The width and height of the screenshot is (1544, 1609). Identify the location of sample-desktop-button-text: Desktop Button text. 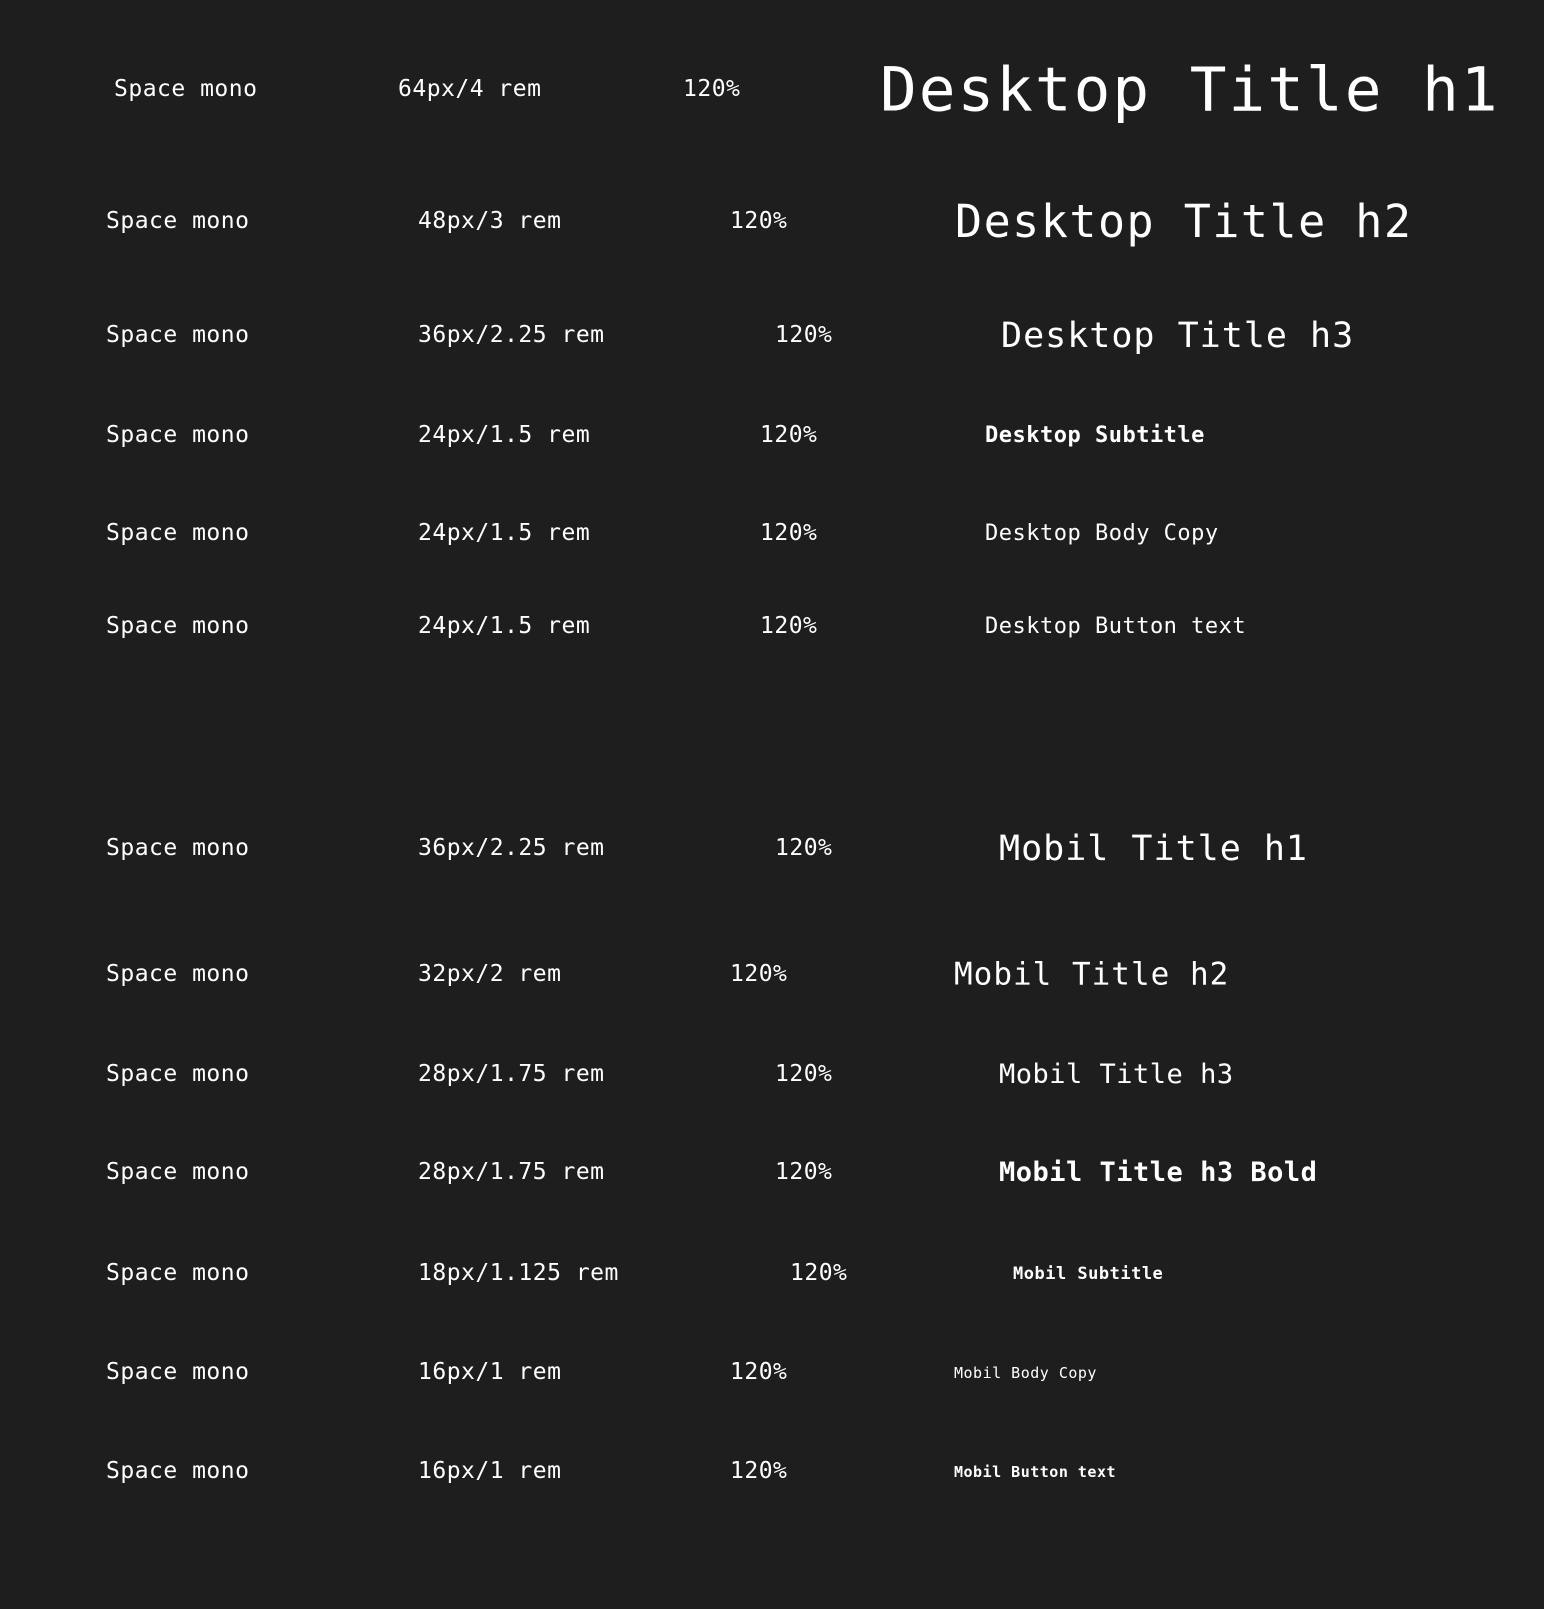
(1116, 626).